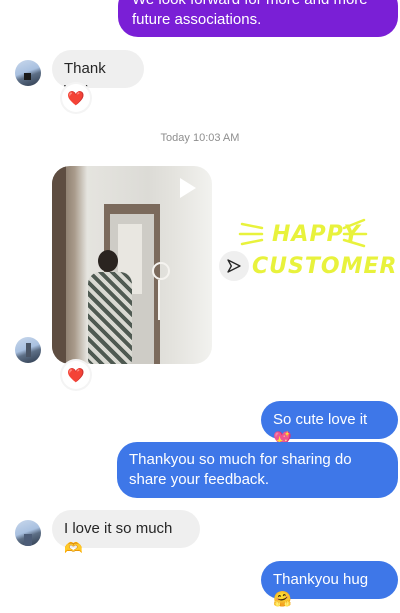 The width and height of the screenshot is (400, 613). I want to click on message-timestamp: Today 10:03 AM, so click(200, 138).